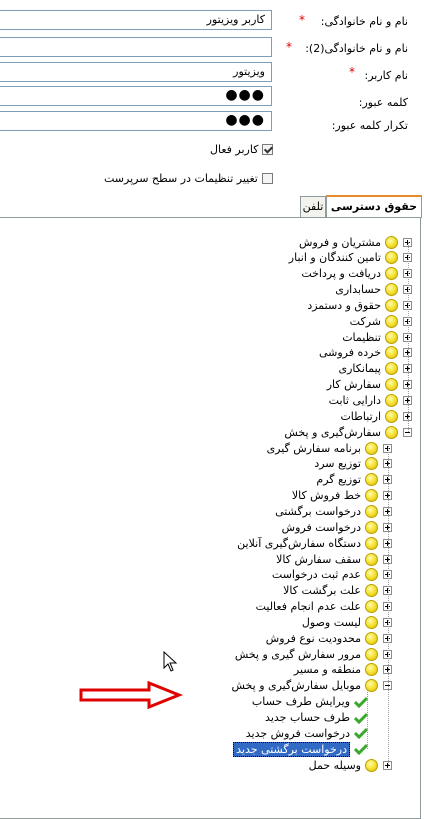 Image resolution: width=424 pixels, height=819 pixels. Describe the element at coordinates (343, 670) in the screenshot. I see `tree-subitem: منطقه و مسیر` at that location.